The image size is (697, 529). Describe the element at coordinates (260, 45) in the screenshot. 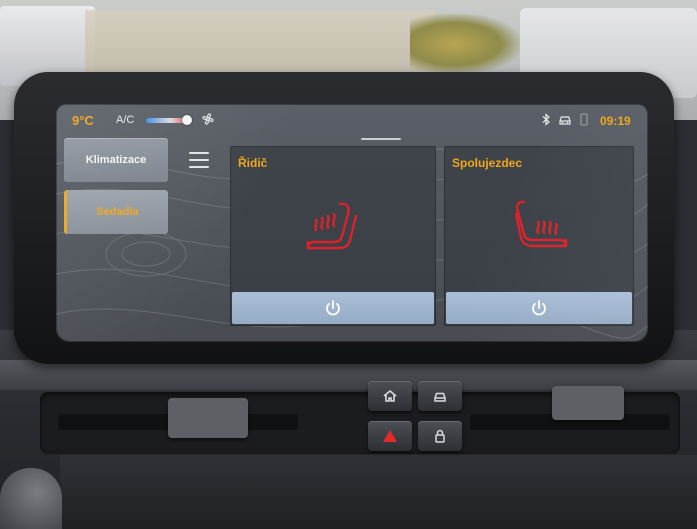

I see `background-building` at that location.